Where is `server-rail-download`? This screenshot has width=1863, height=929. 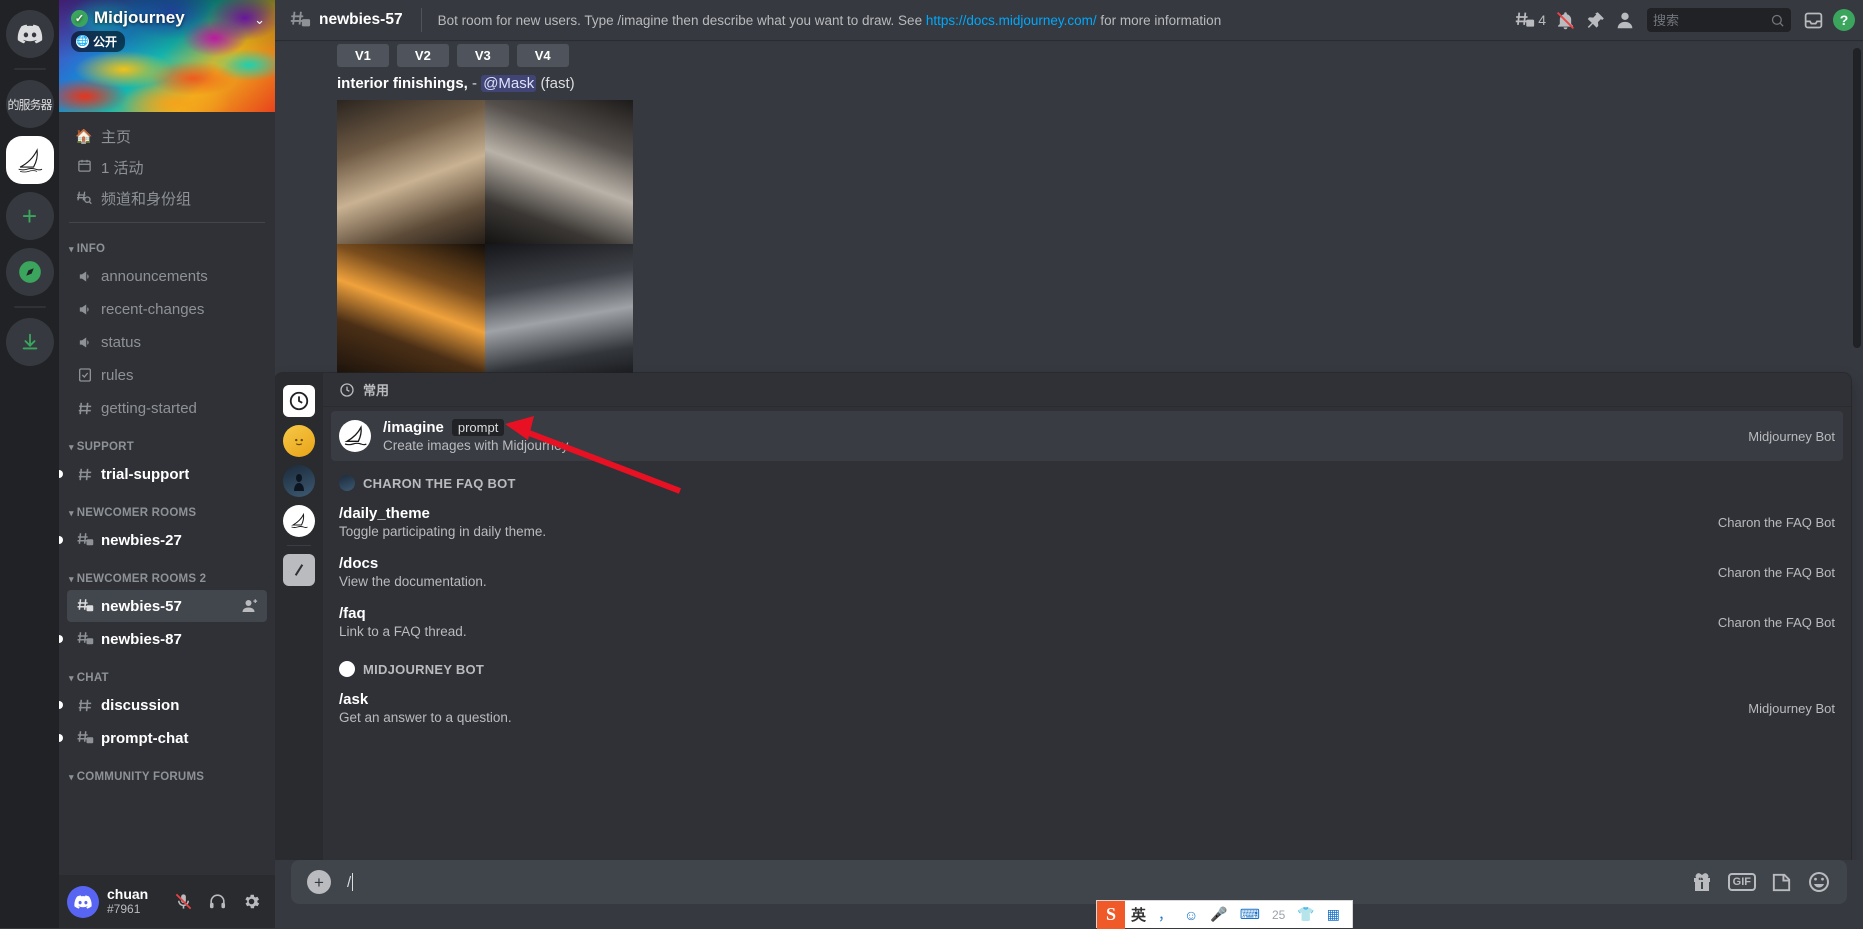 server-rail-download is located at coordinates (30, 342).